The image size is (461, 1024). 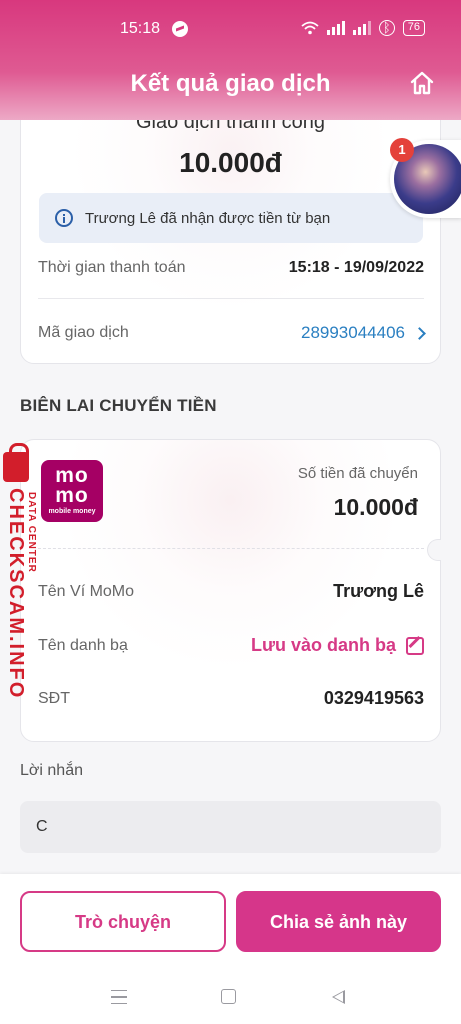 I want to click on payment-time-label: Thời gian thanh toán, so click(x=112, y=267).